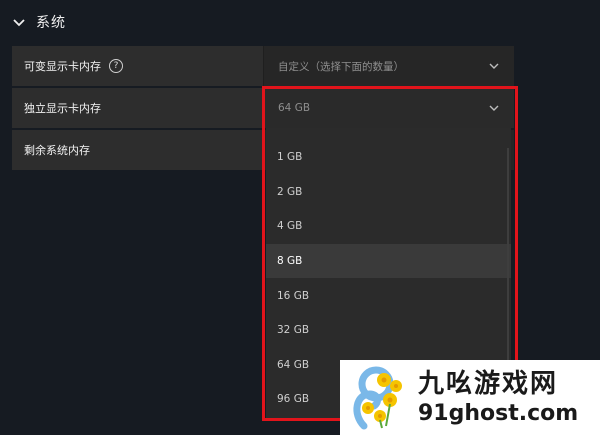 This screenshot has width=600, height=435. Describe the element at coordinates (388, 295) in the screenshot. I see `dropdown-option: 16 GB` at that location.